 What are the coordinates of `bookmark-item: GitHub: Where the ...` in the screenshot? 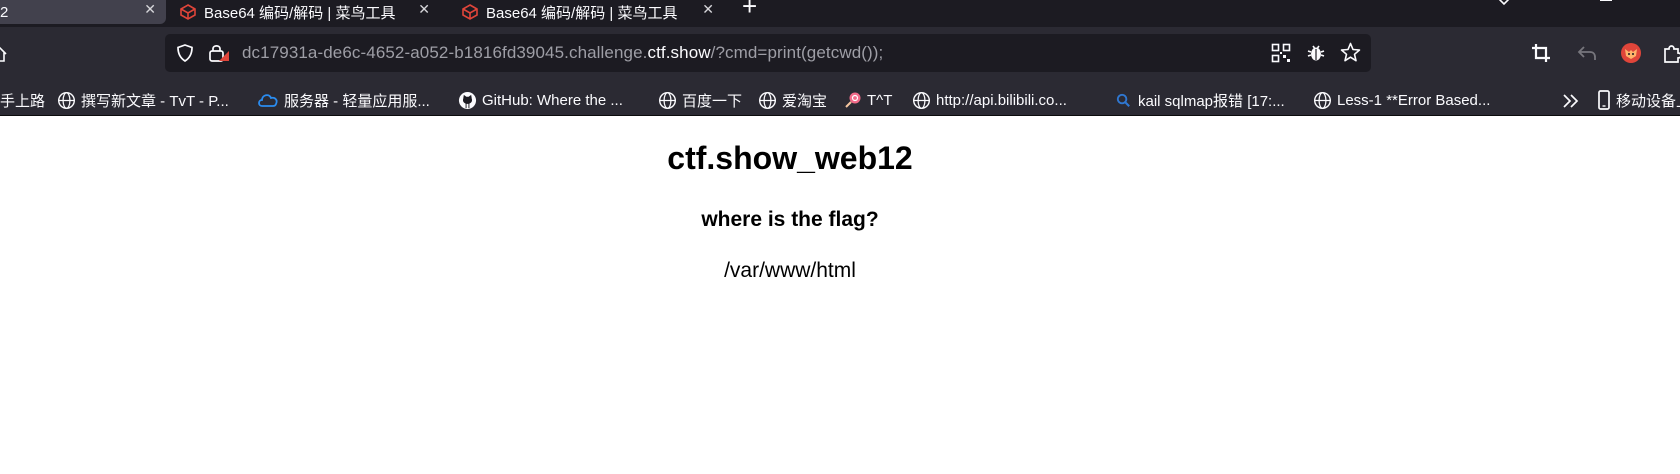 It's located at (540, 100).